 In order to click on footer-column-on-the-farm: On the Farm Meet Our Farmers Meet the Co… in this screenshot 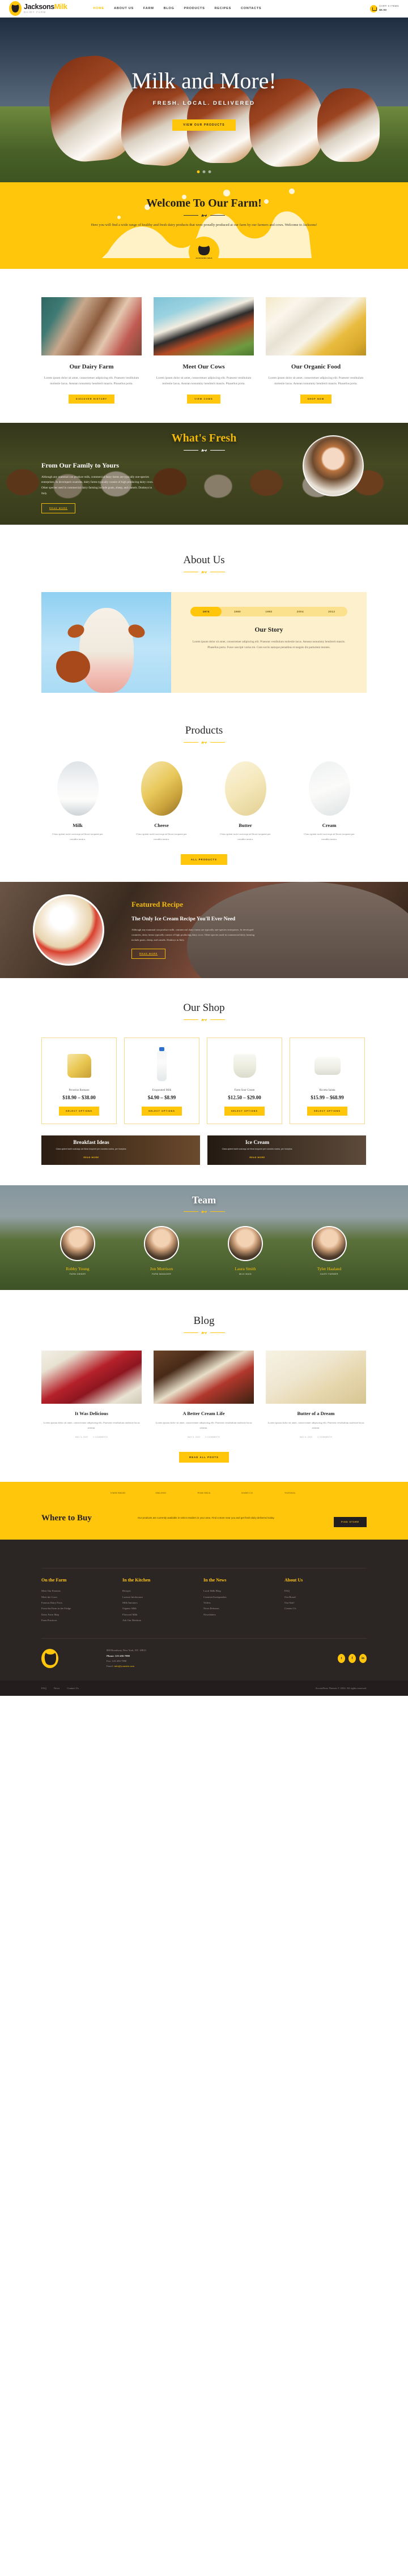, I will do `click(81, 1600)`.